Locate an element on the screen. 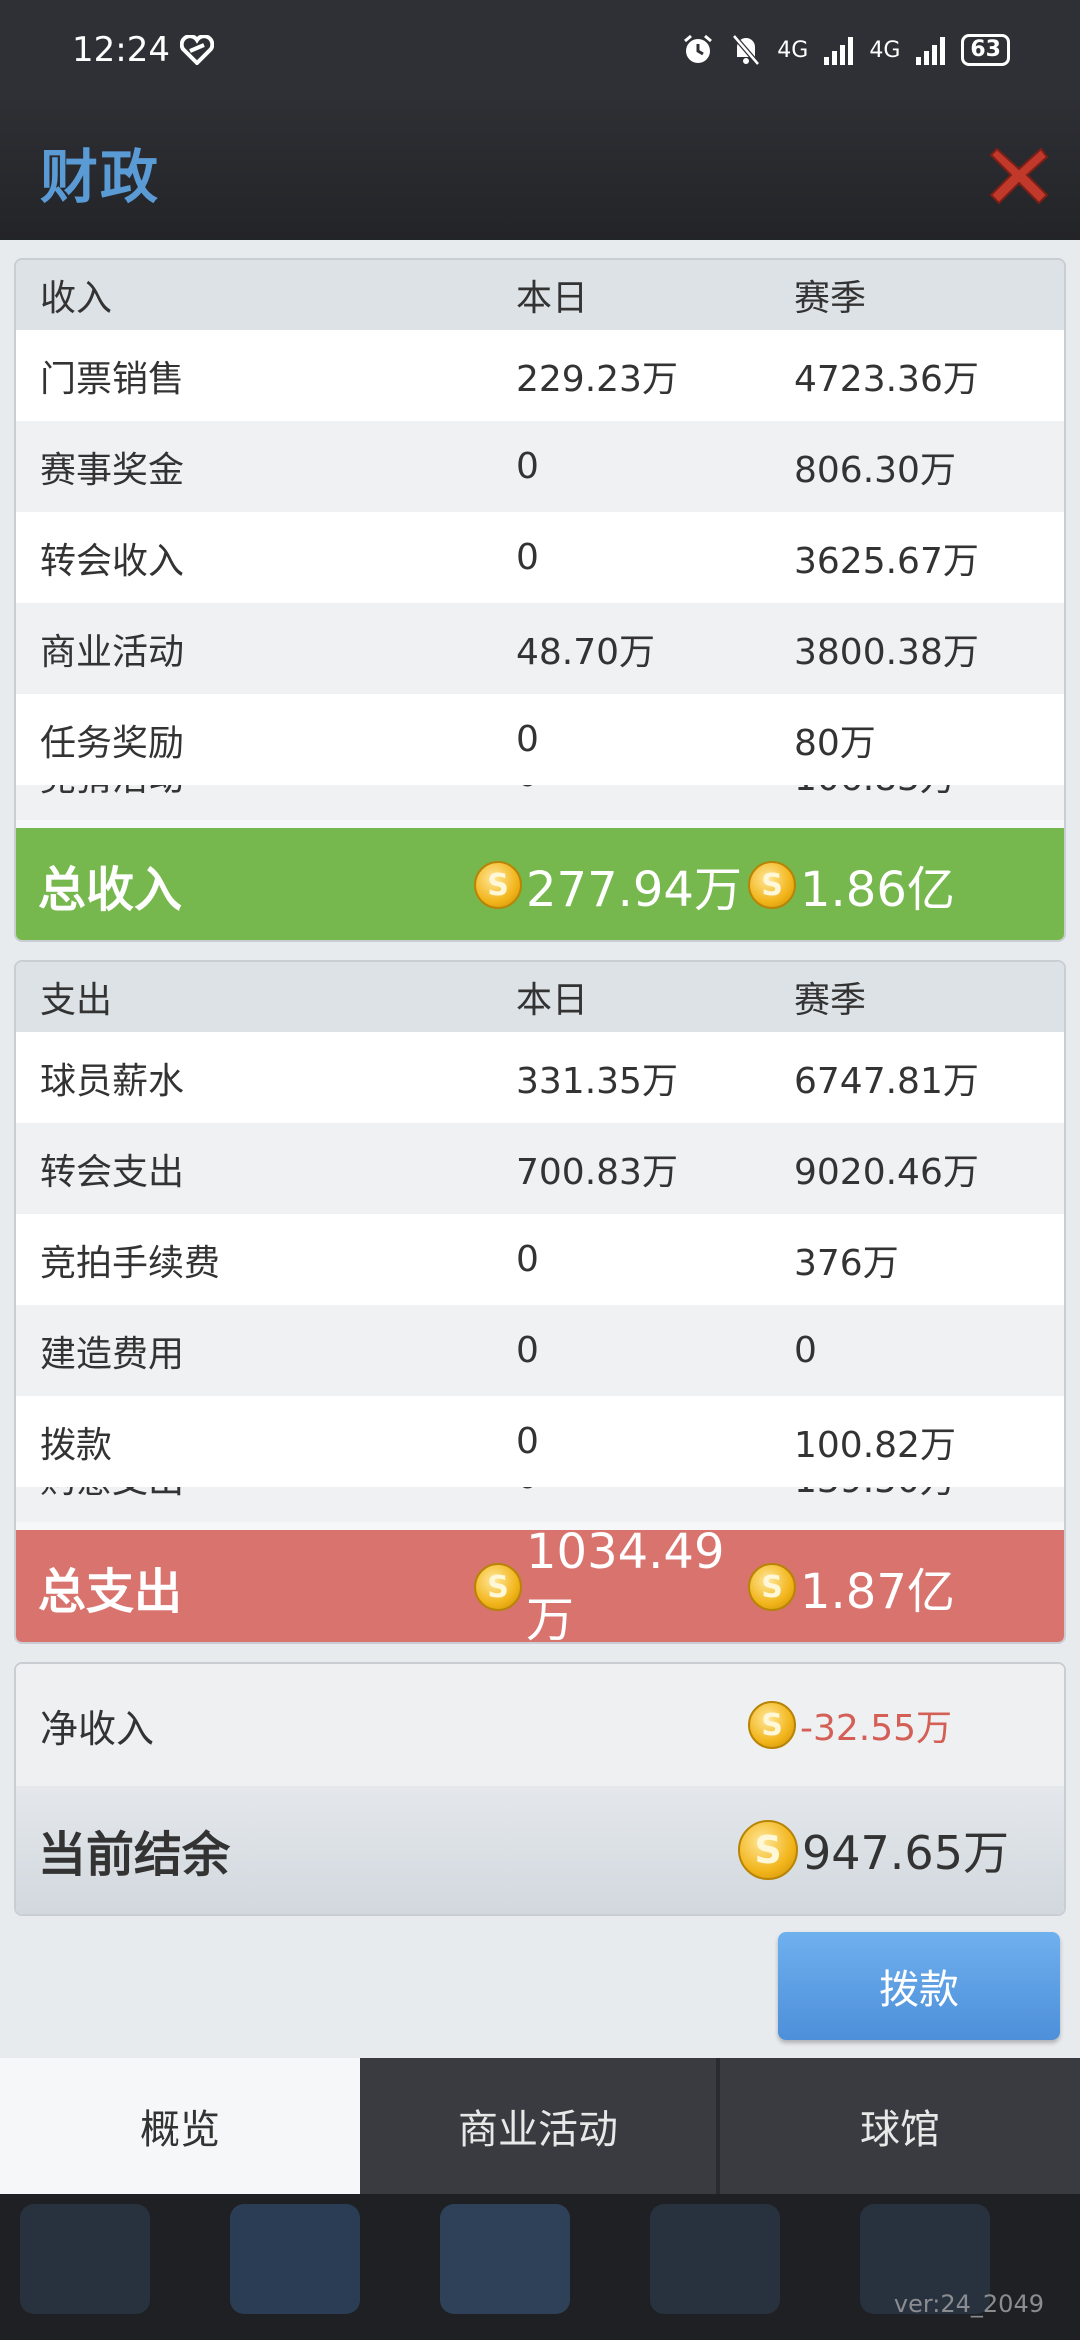 The image size is (1080, 2340). income-row: 门票销售 229.23万 4723.36万 is located at coordinates (540, 375).